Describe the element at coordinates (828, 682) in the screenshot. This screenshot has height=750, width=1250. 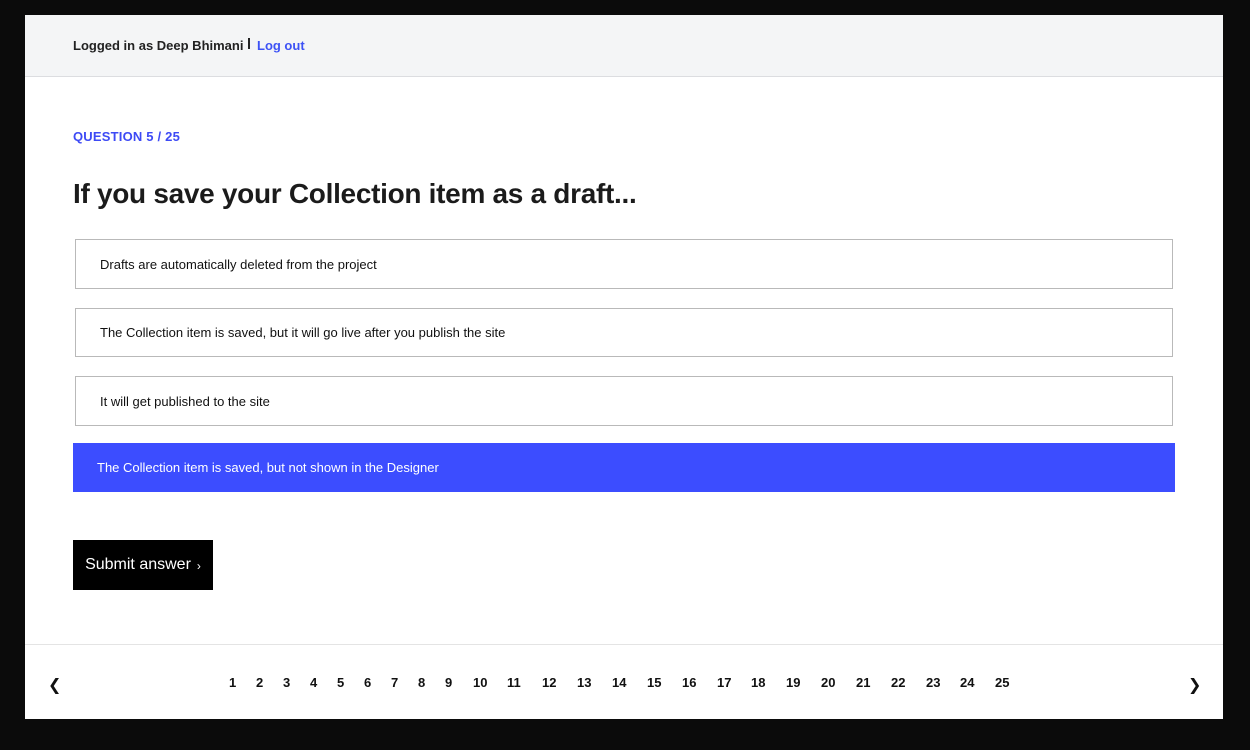
I see `page-number-20: 20` at that location.